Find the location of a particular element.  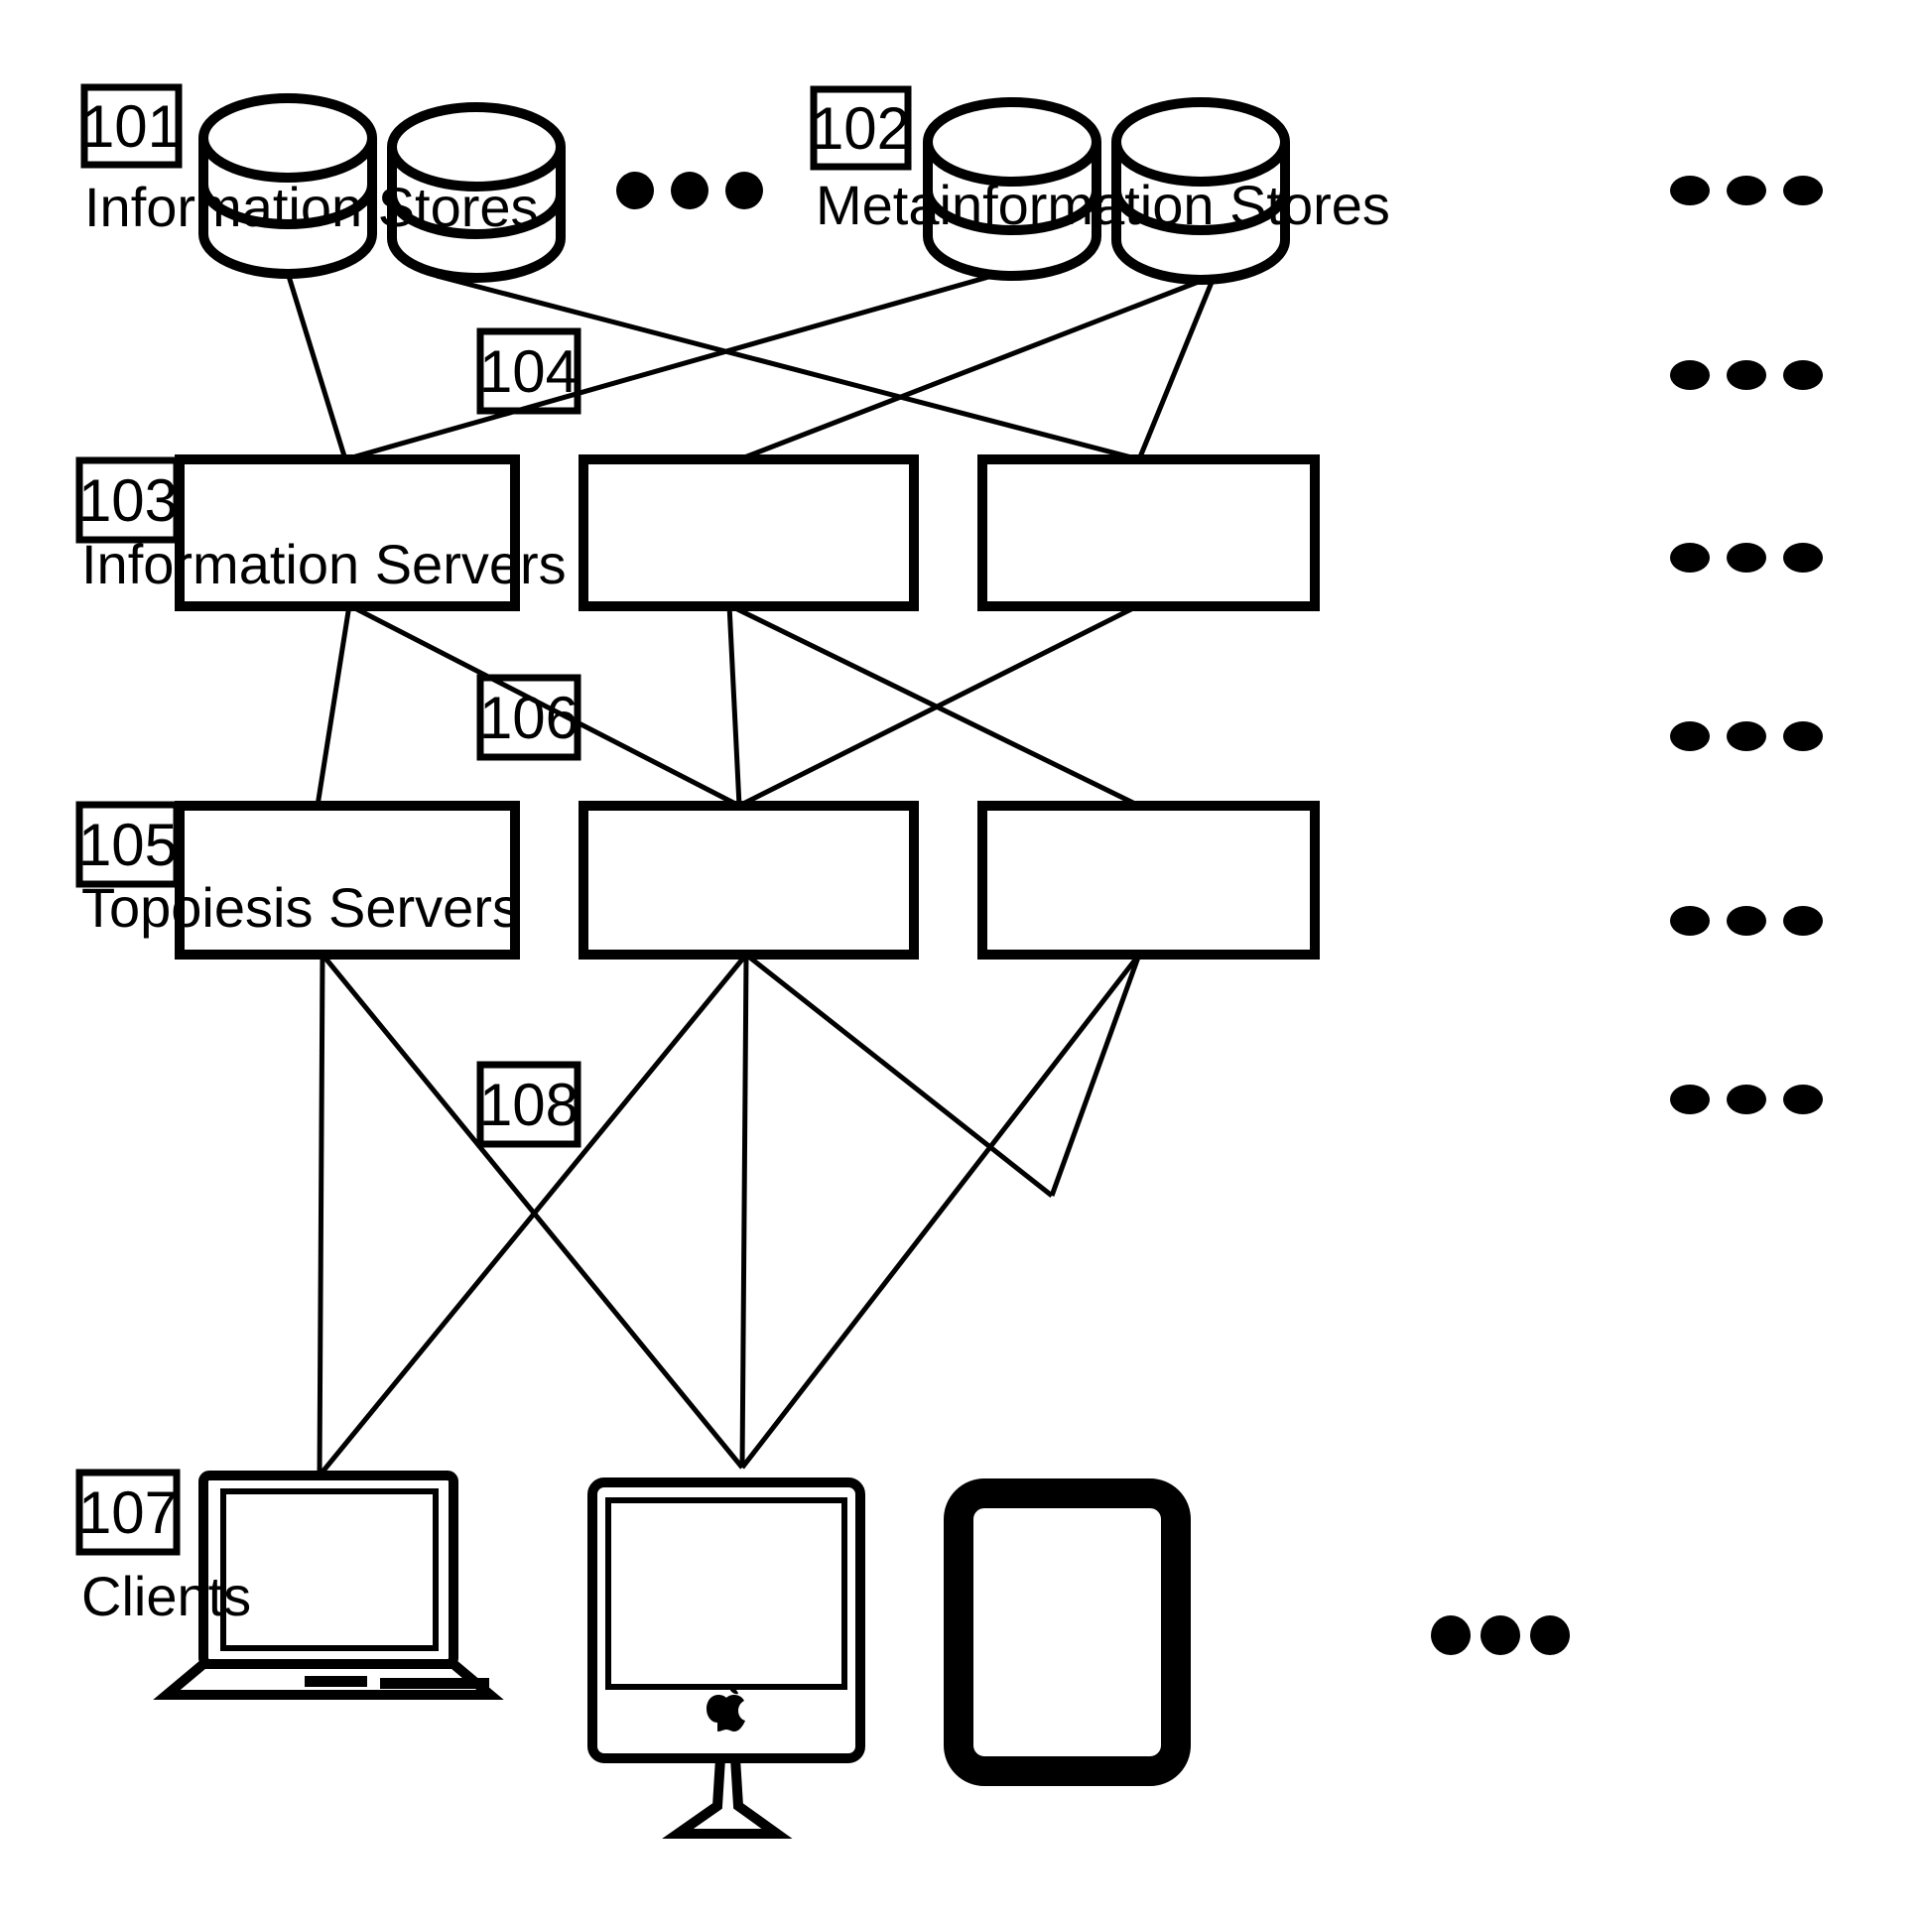

ellipsis-inline-stores is located at coordinates (690, 190).